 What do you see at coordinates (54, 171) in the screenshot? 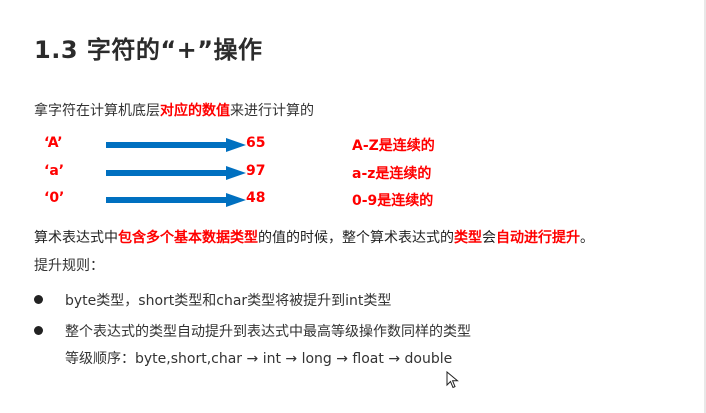
I see `mapping-char: ‘a’` at bounding box center [54, 171].